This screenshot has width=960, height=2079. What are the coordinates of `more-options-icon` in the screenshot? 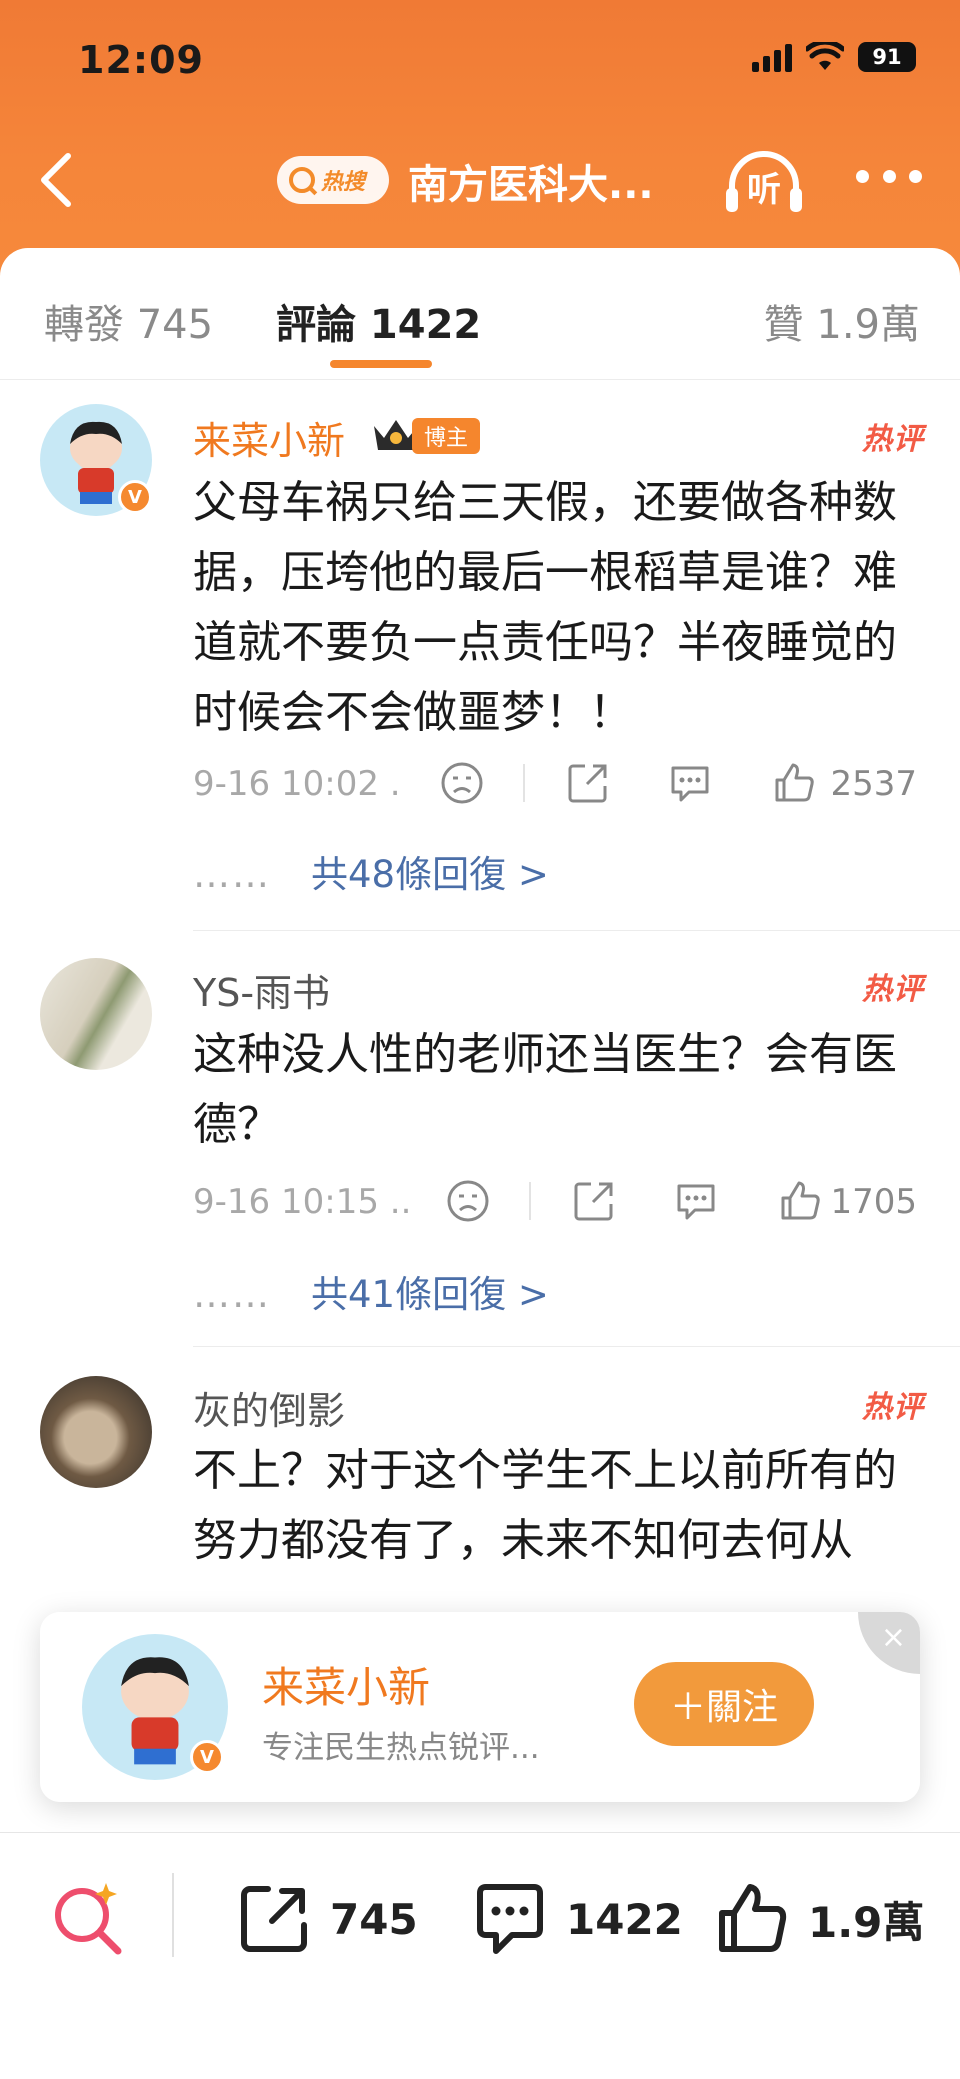 It's located at (889, 178).